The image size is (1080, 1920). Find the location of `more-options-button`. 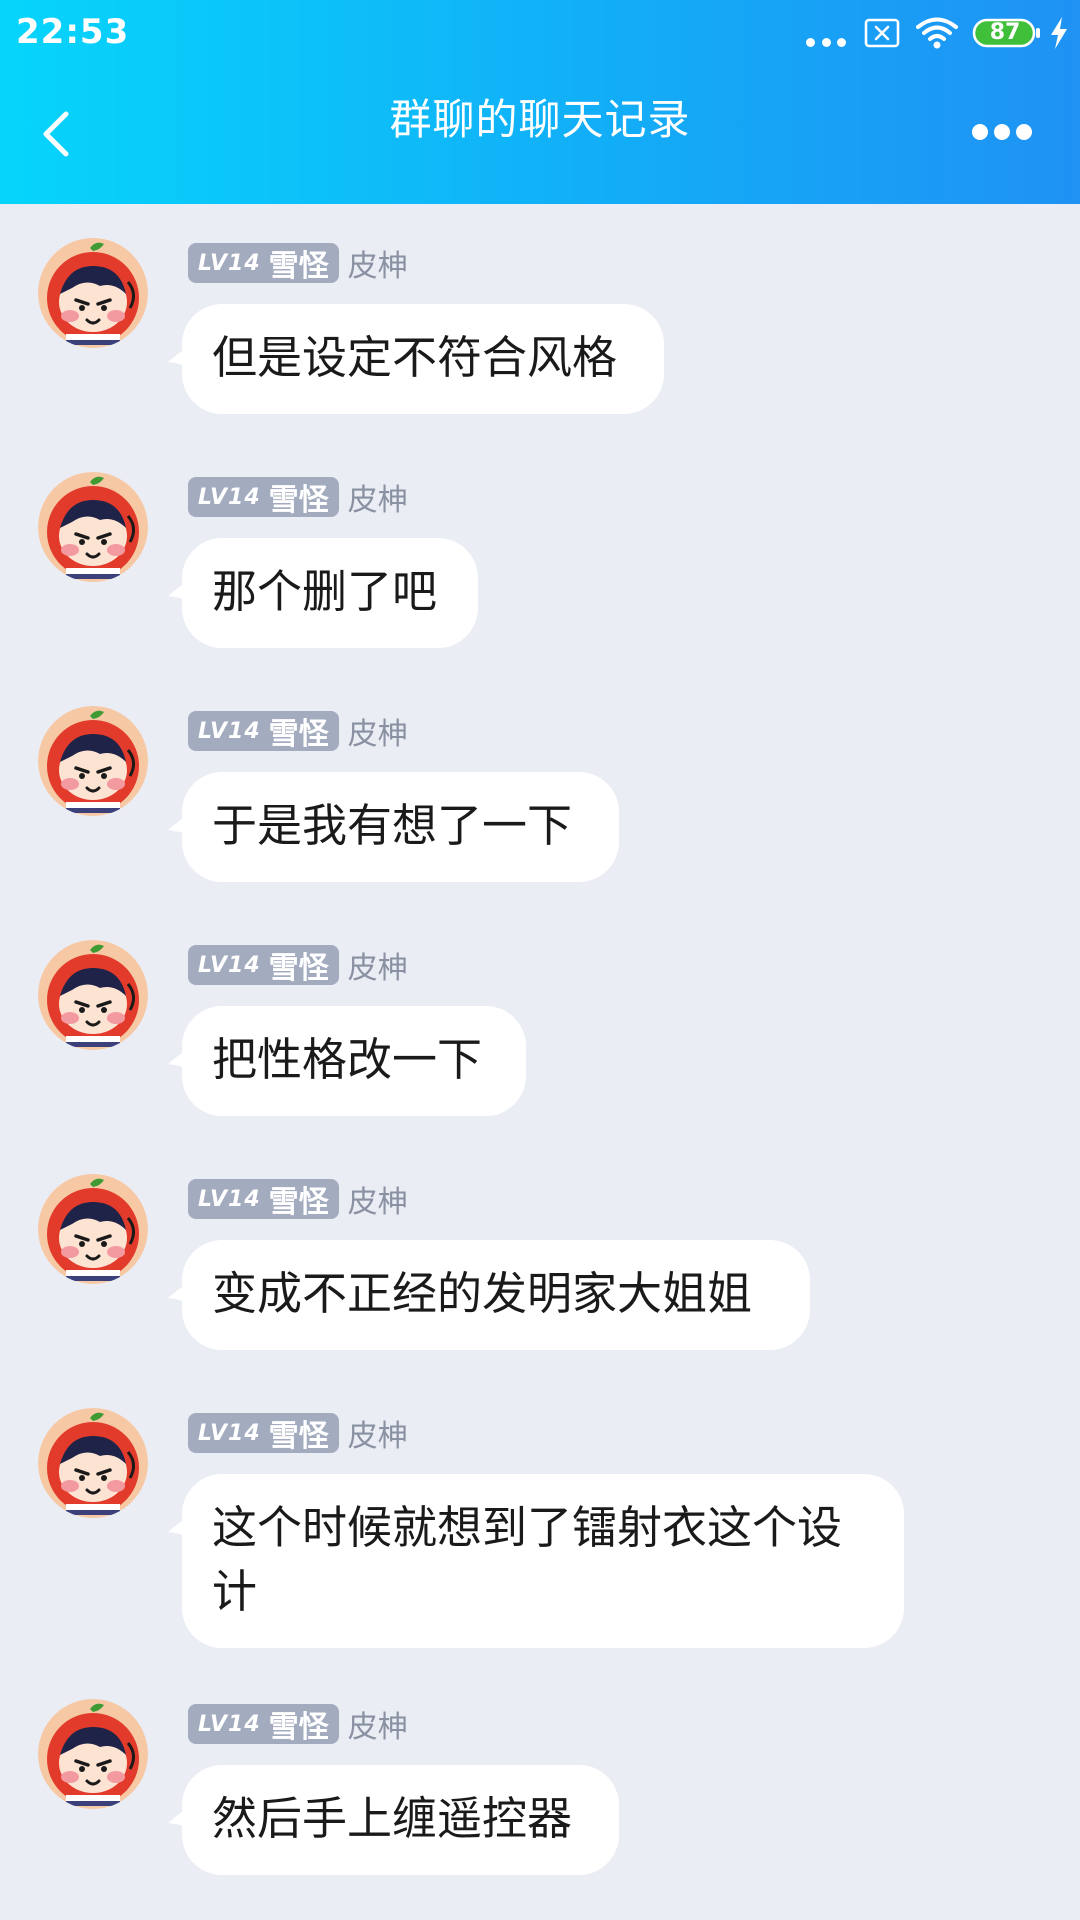

more-options-button is located at coordinates (1012, 132).